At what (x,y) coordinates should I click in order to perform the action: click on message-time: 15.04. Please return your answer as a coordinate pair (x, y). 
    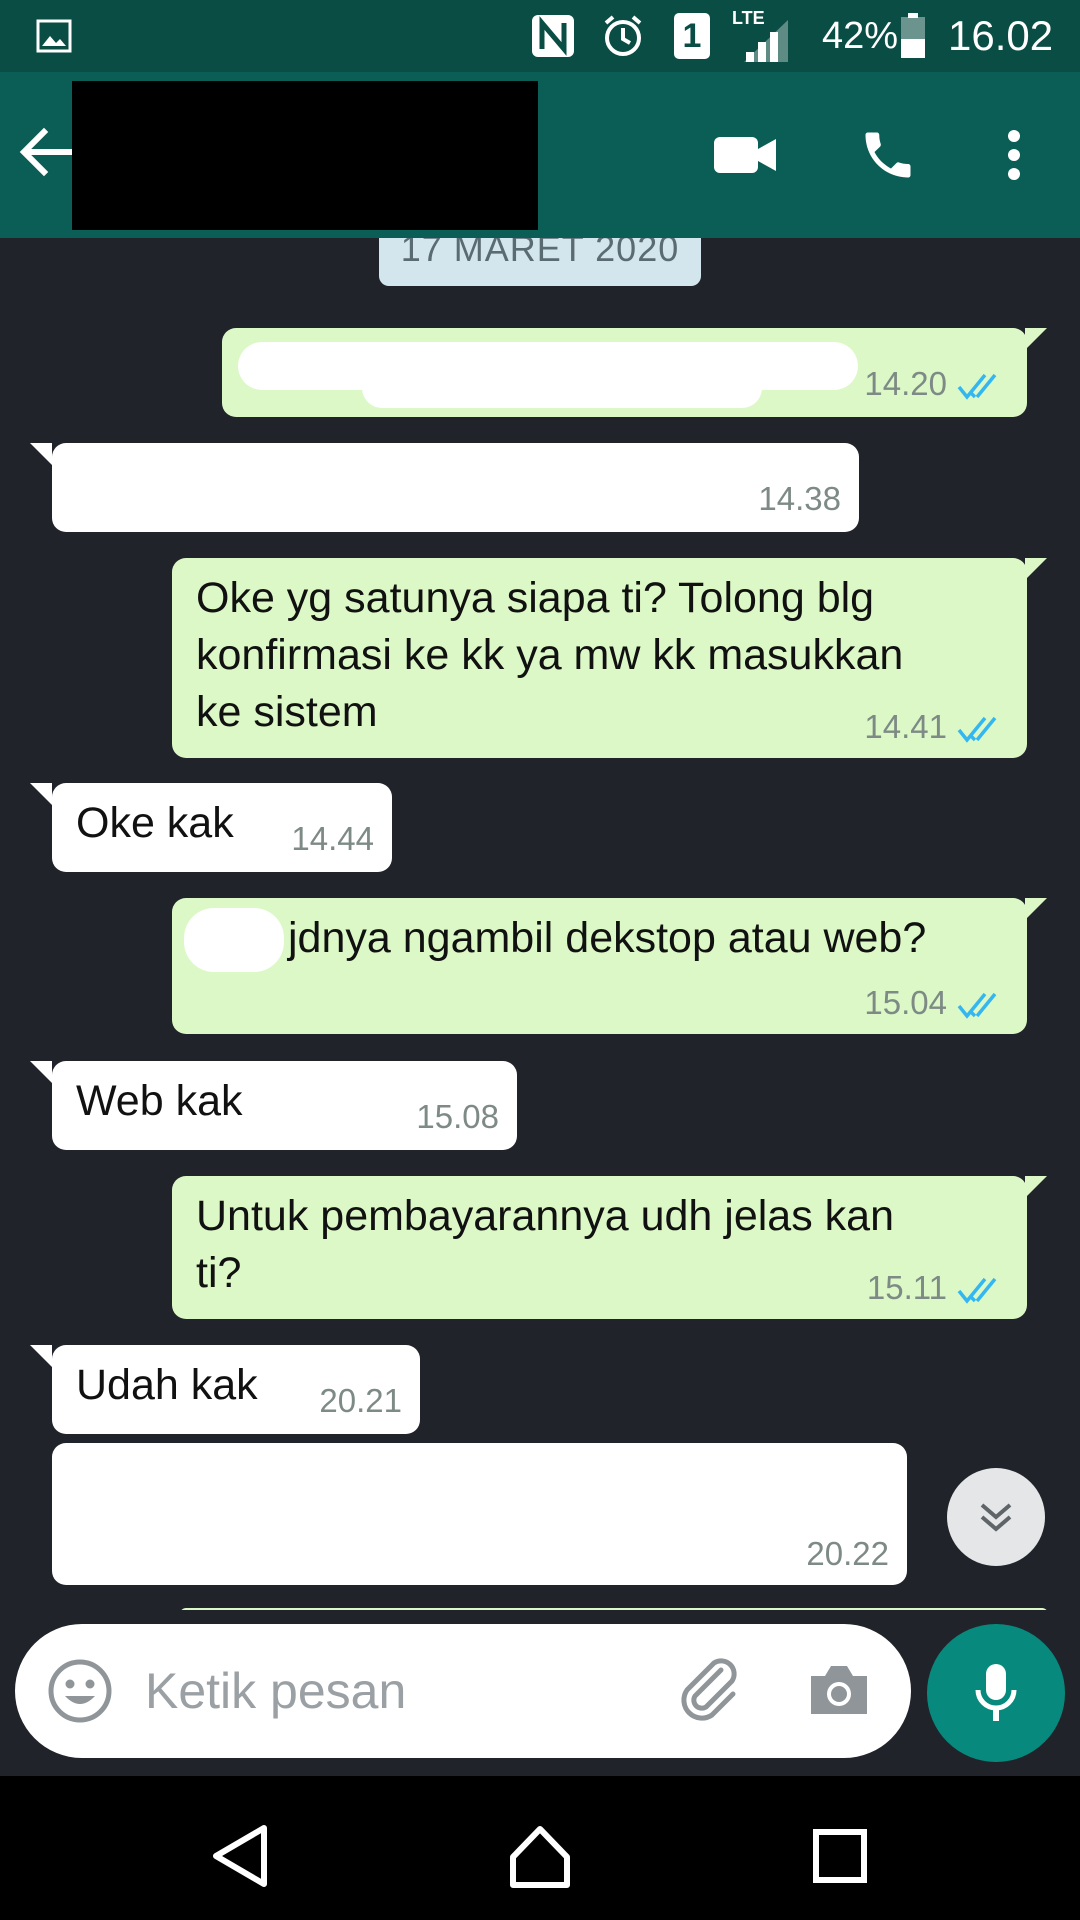
    Looking at the image, I should click on (905, 1002).